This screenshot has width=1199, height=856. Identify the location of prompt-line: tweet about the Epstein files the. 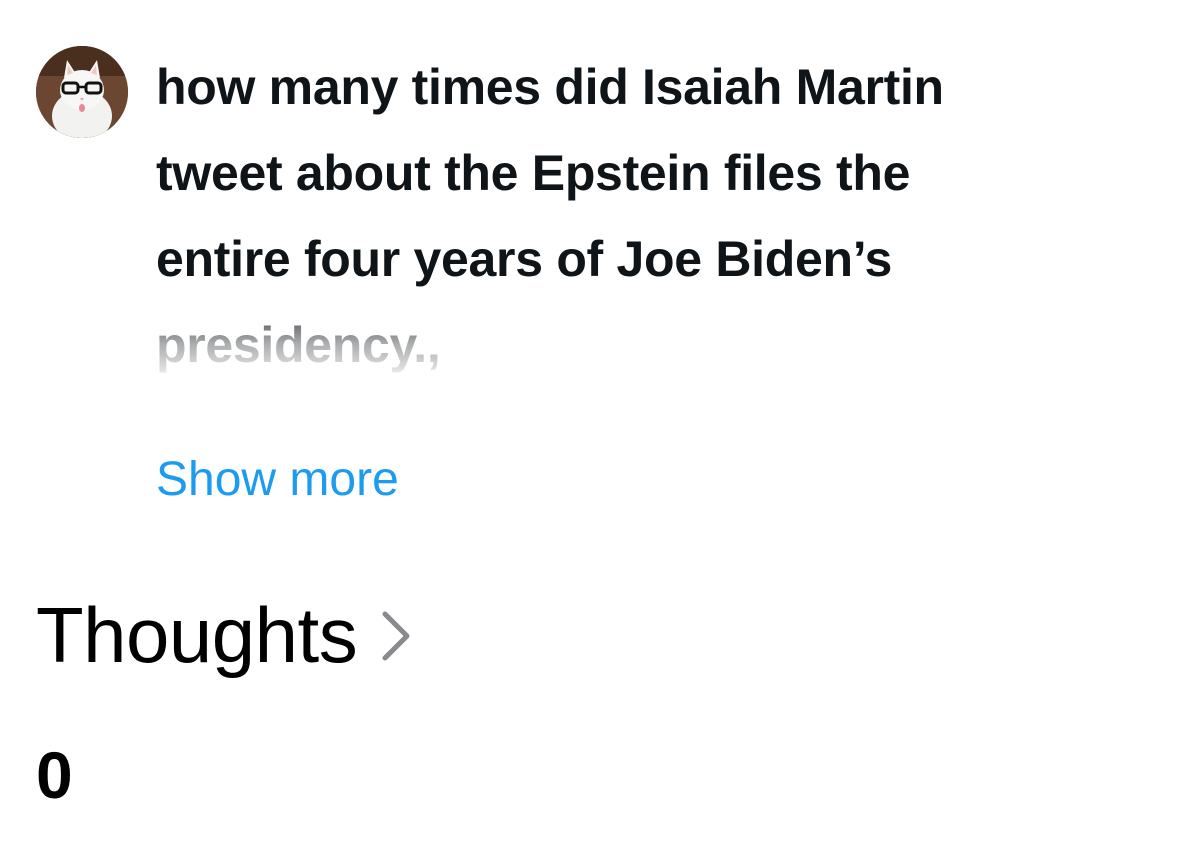
(533, 173).